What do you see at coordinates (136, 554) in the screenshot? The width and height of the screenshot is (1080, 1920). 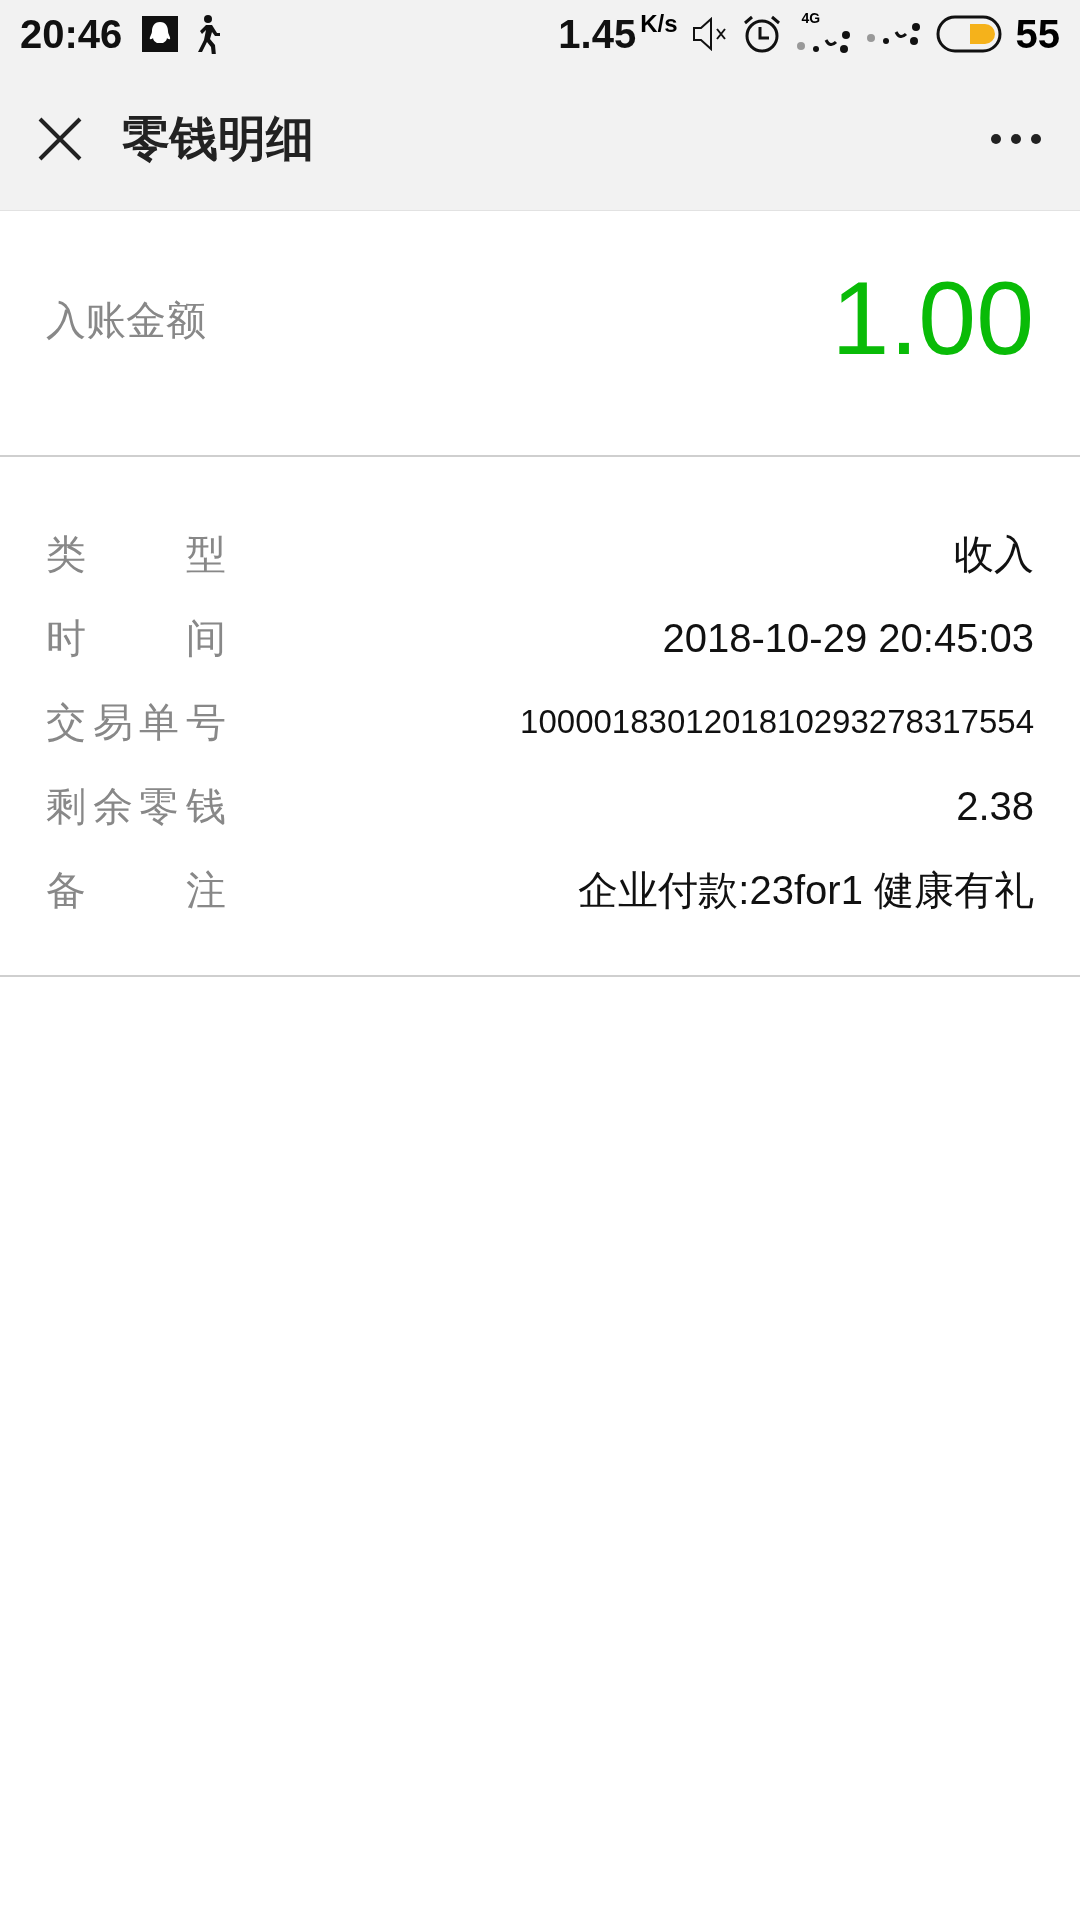 I see `detail-label: 类型` at bounding box center [136, 554].